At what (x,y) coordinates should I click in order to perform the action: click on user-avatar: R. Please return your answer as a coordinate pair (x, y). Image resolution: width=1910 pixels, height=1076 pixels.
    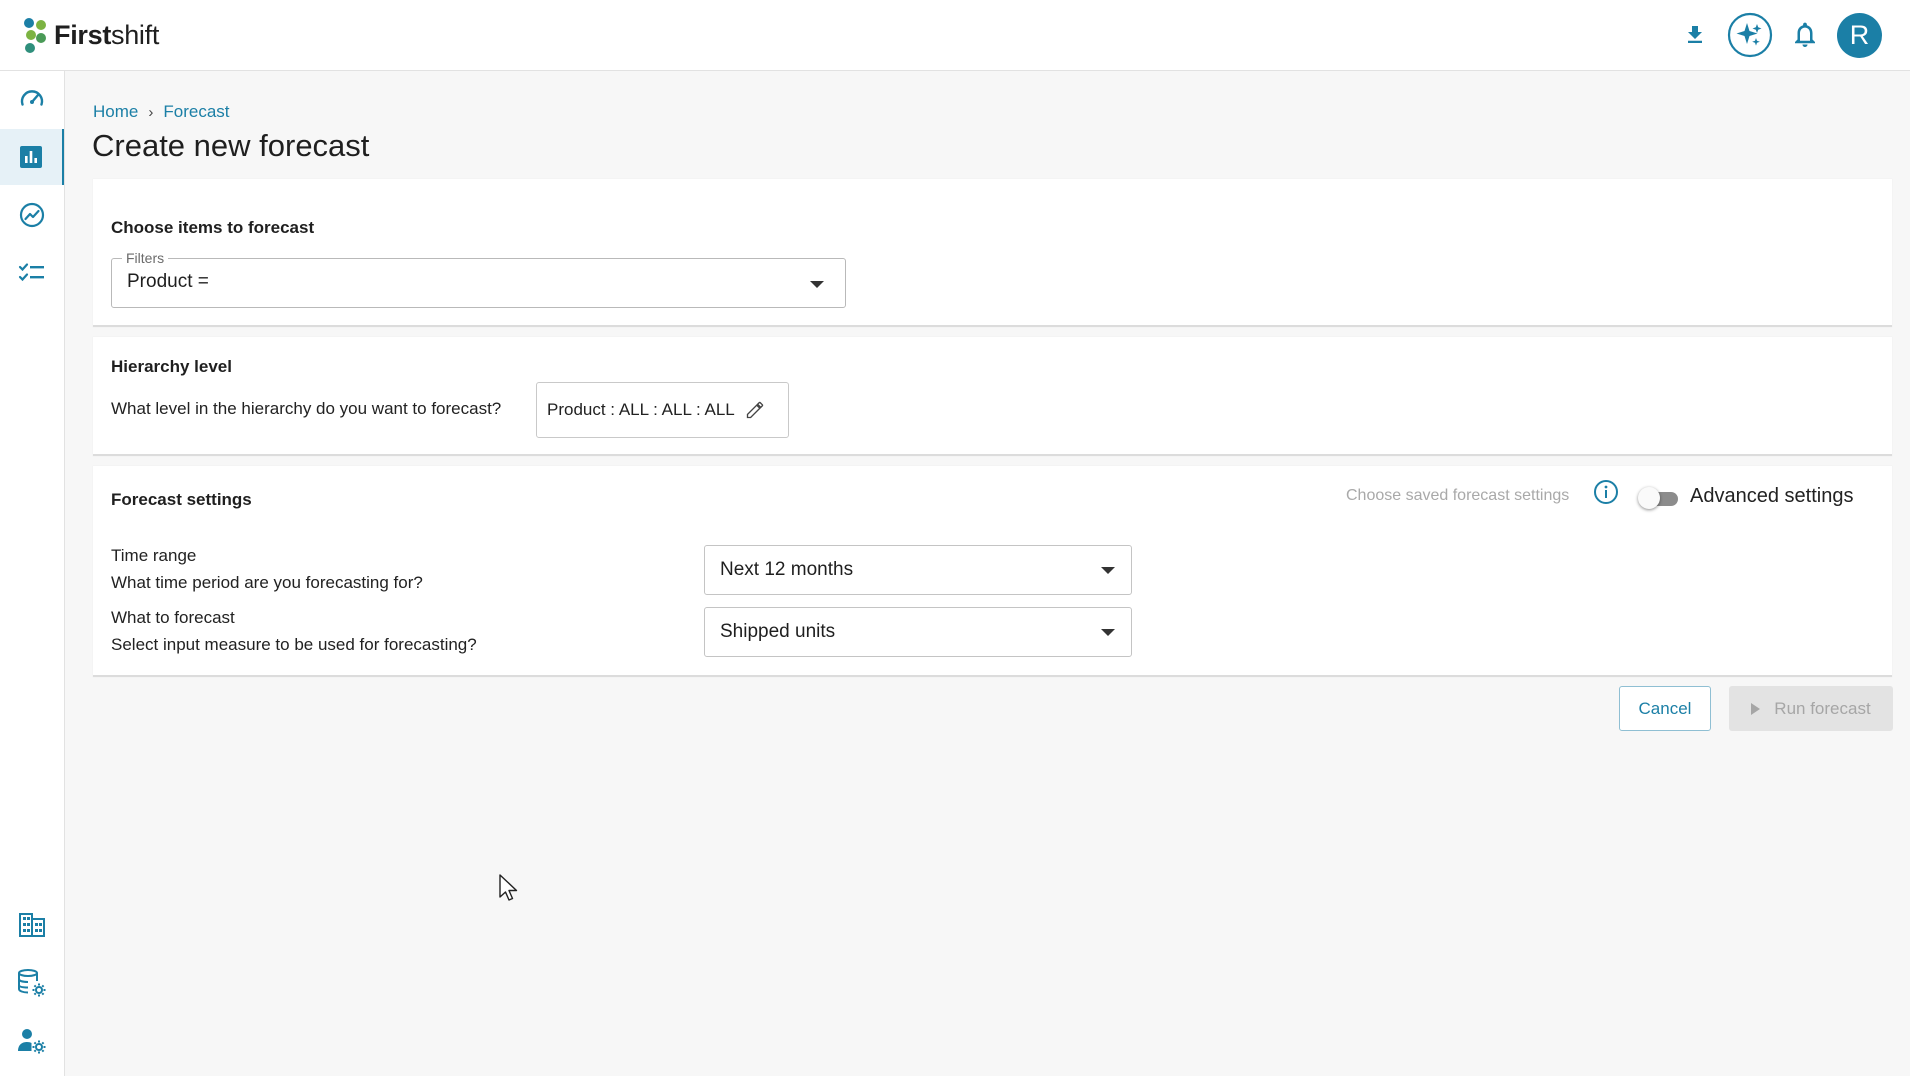
    Looking at the image, I should click on (1859, 35).